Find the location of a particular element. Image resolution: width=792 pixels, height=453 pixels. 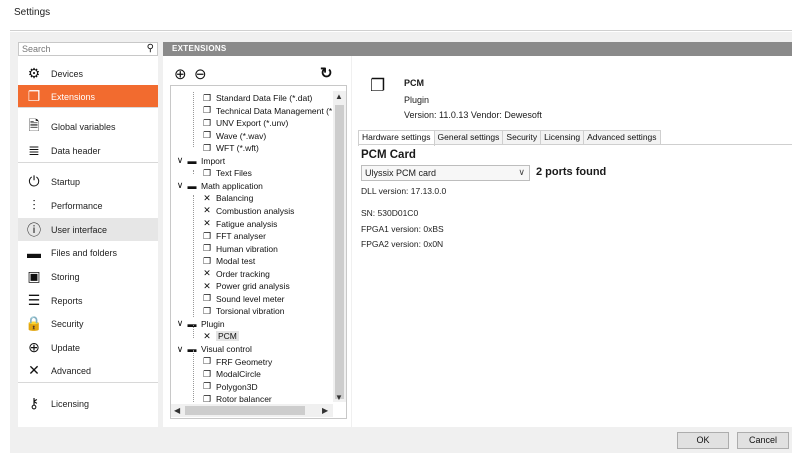

plugin-type: Plugin is located at coordinates (417, 100).